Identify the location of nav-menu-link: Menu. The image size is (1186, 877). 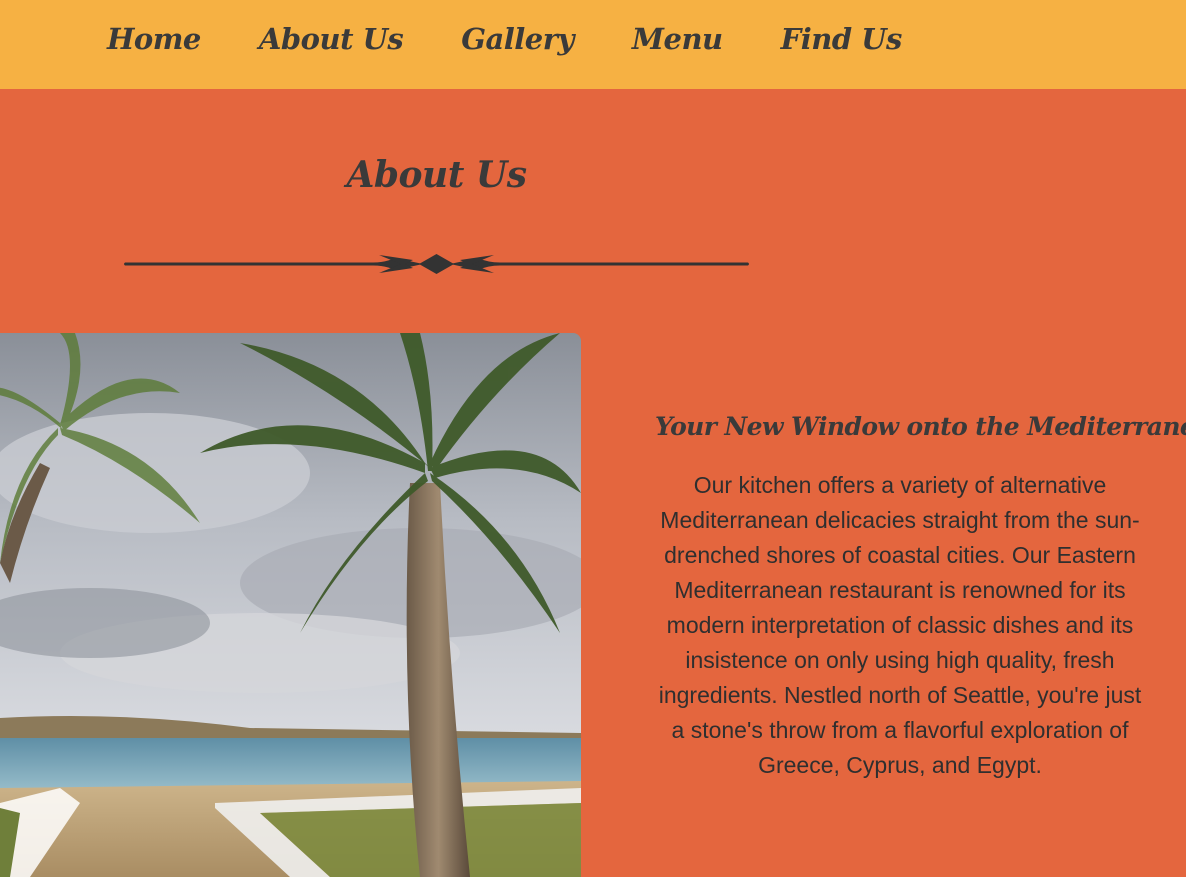
(677, 39).